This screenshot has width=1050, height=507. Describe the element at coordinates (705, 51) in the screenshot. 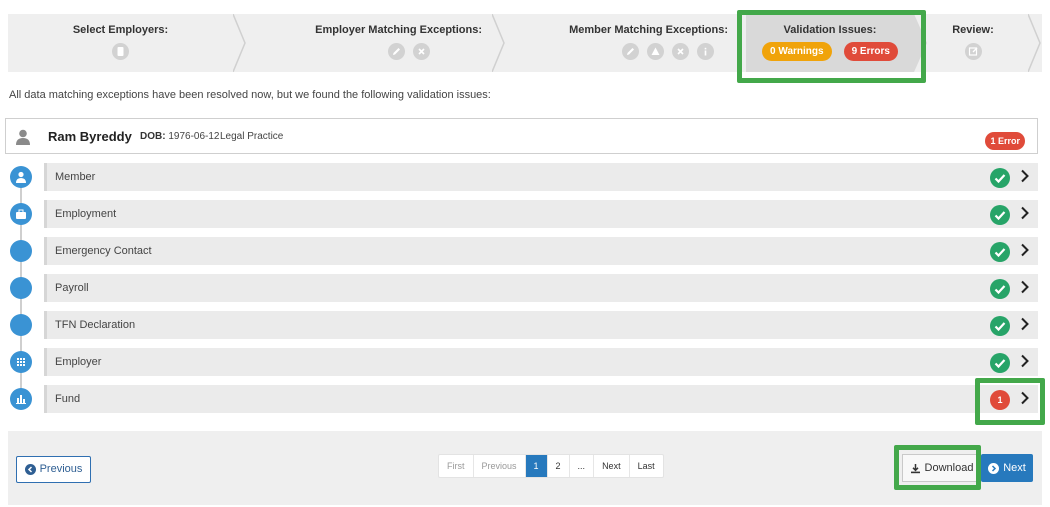

I see `info-icon` at that location.